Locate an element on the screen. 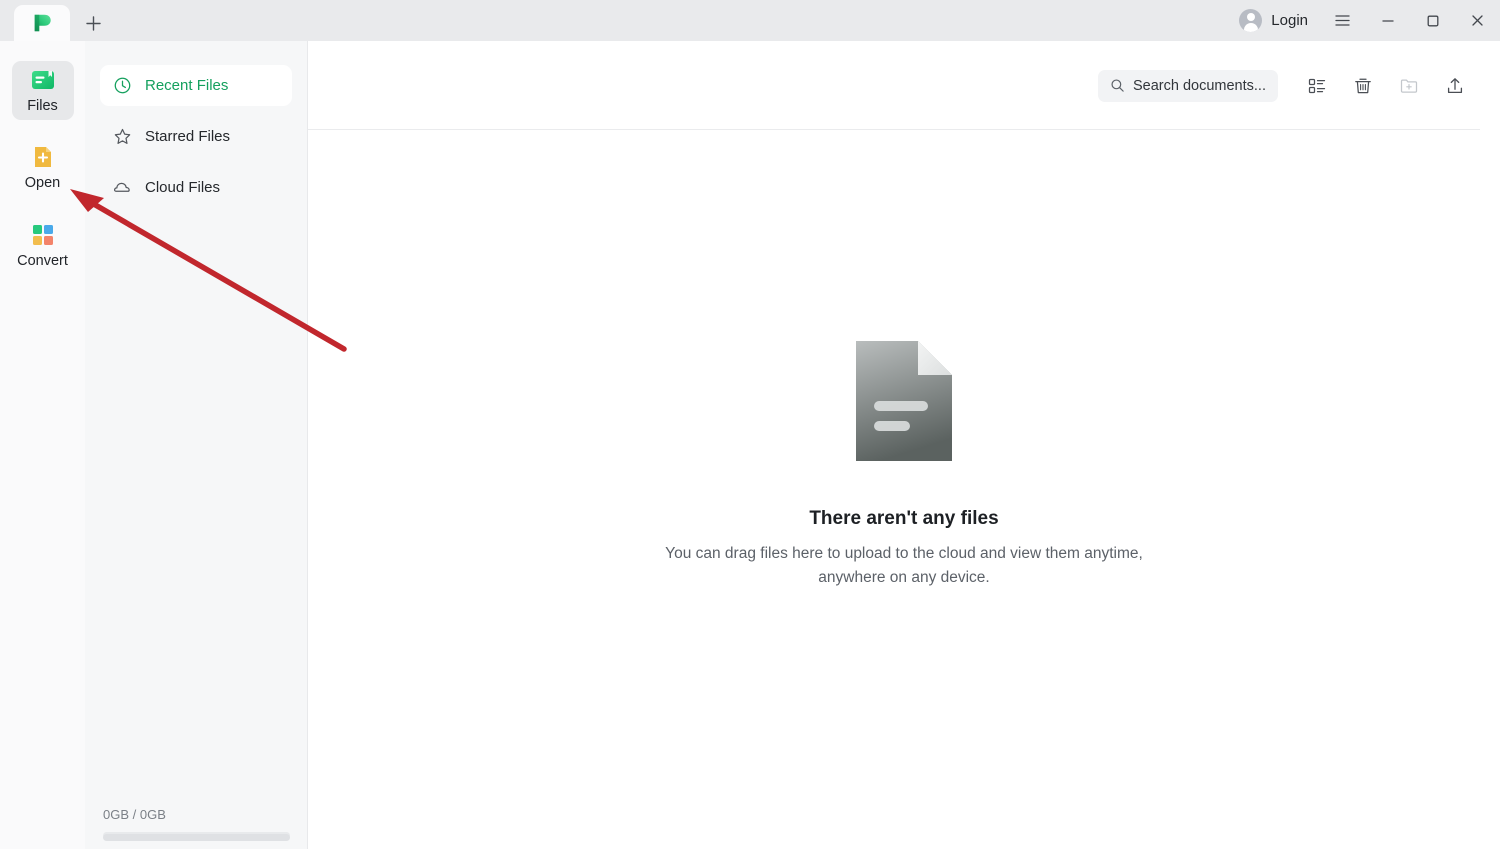  trash-icon is located at coordinates (1363, 85).